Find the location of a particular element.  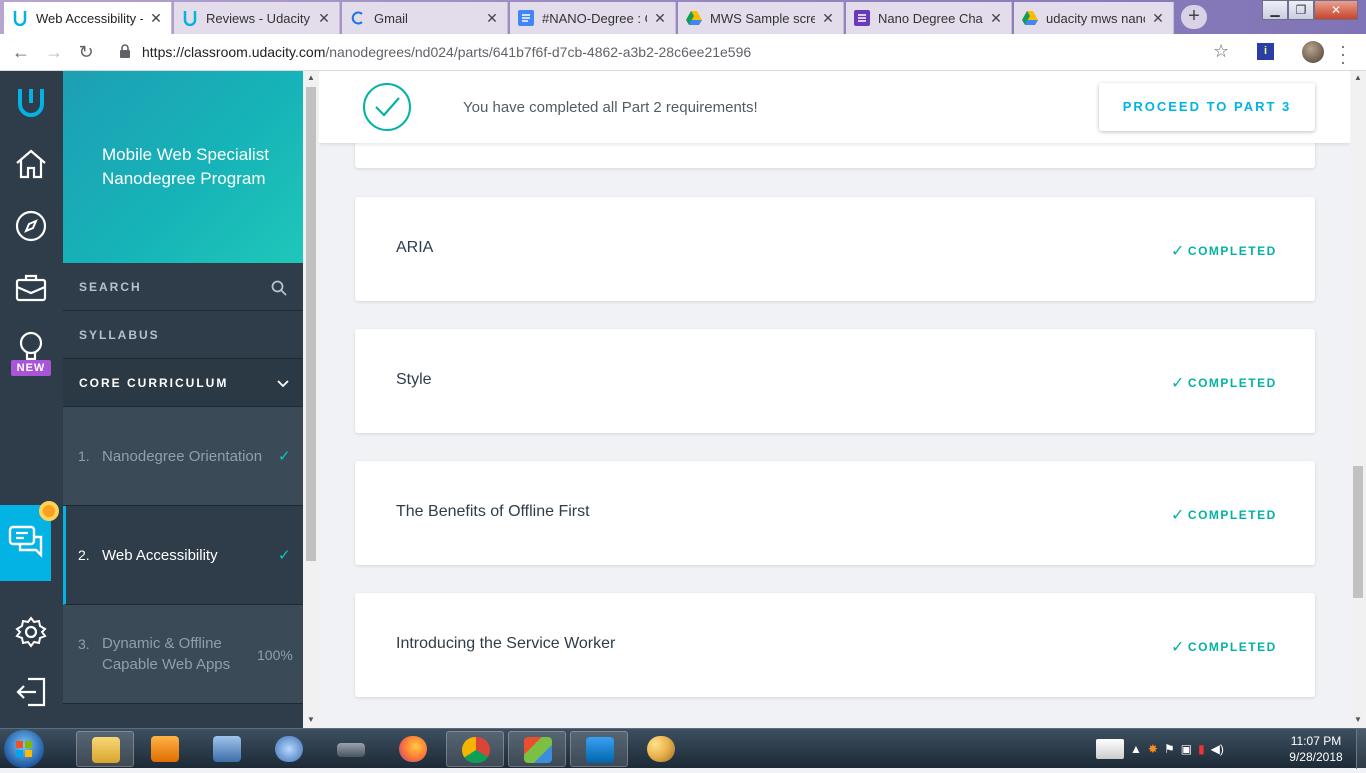

search-row: SEARCH is located at coordinates (183, 287).